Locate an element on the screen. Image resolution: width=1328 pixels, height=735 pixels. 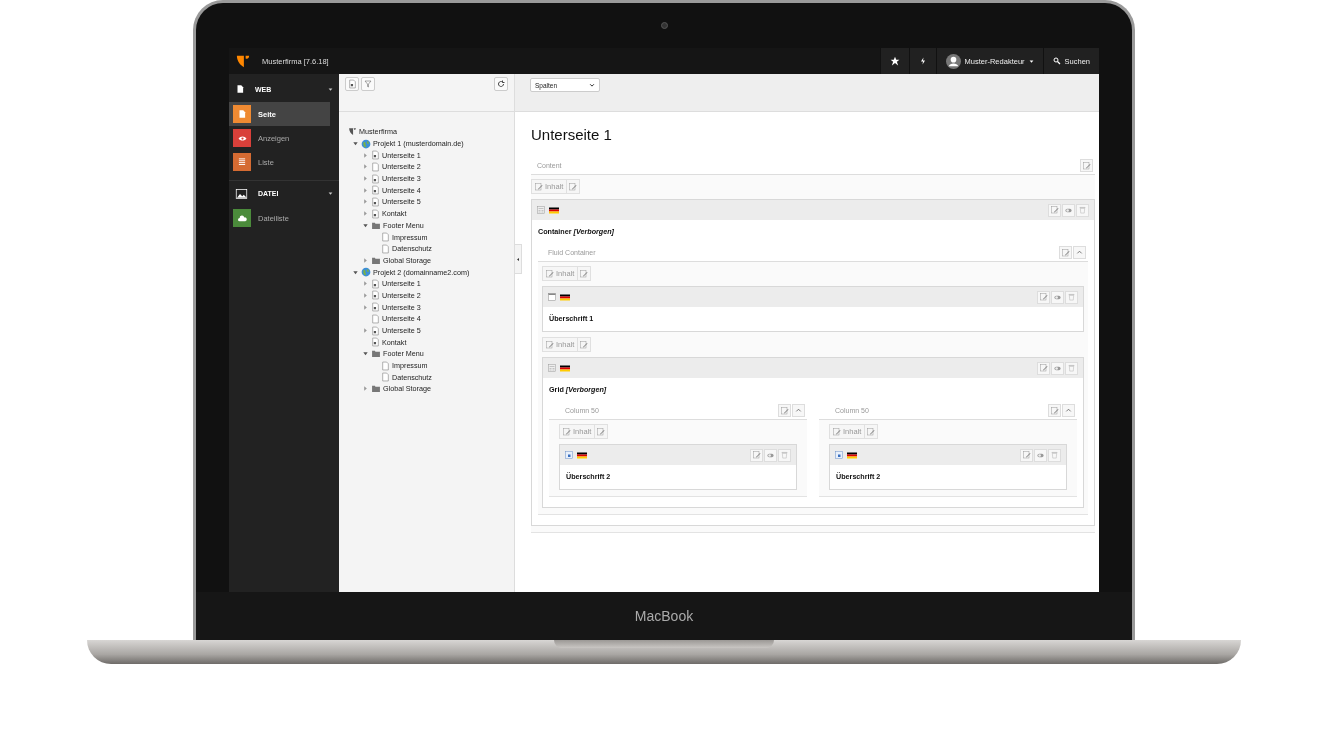
refresh-button is located at coordinates (501, 84).